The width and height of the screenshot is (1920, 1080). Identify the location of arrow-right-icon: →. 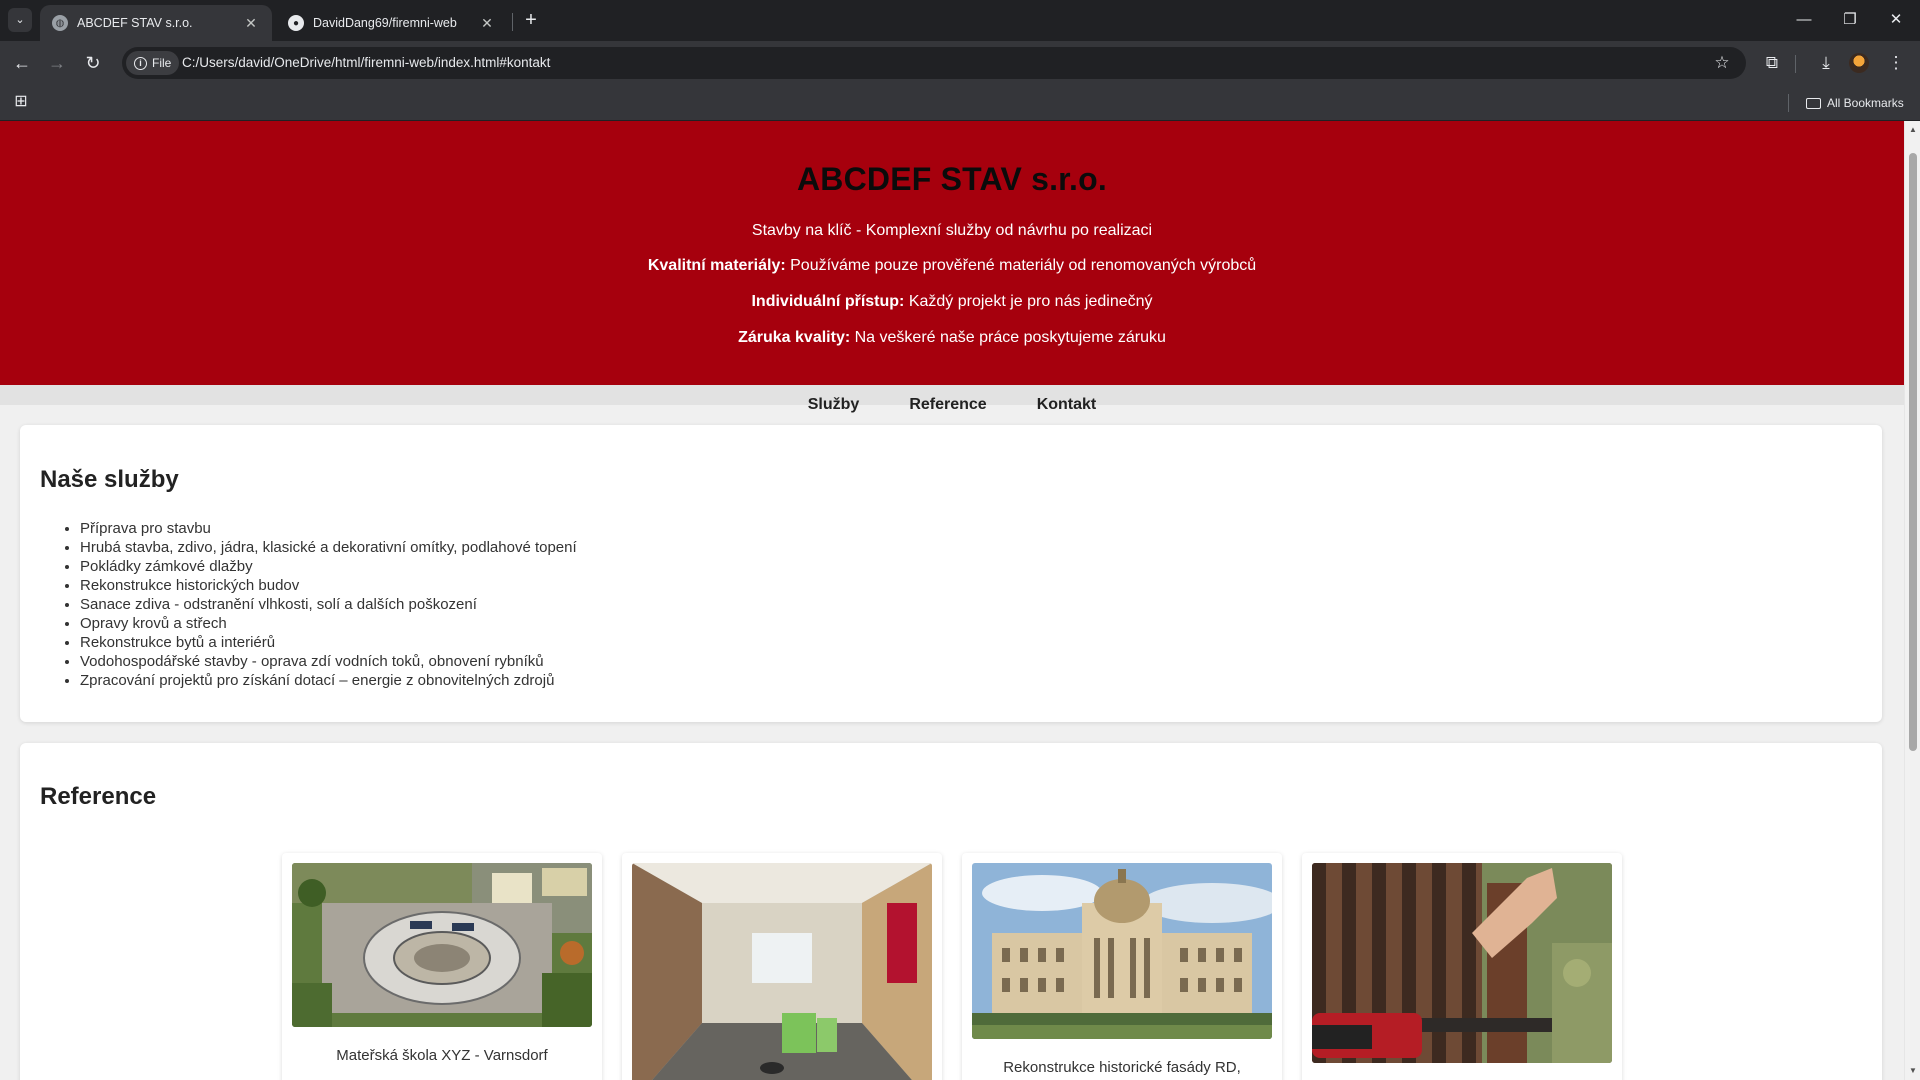
(57, 63).